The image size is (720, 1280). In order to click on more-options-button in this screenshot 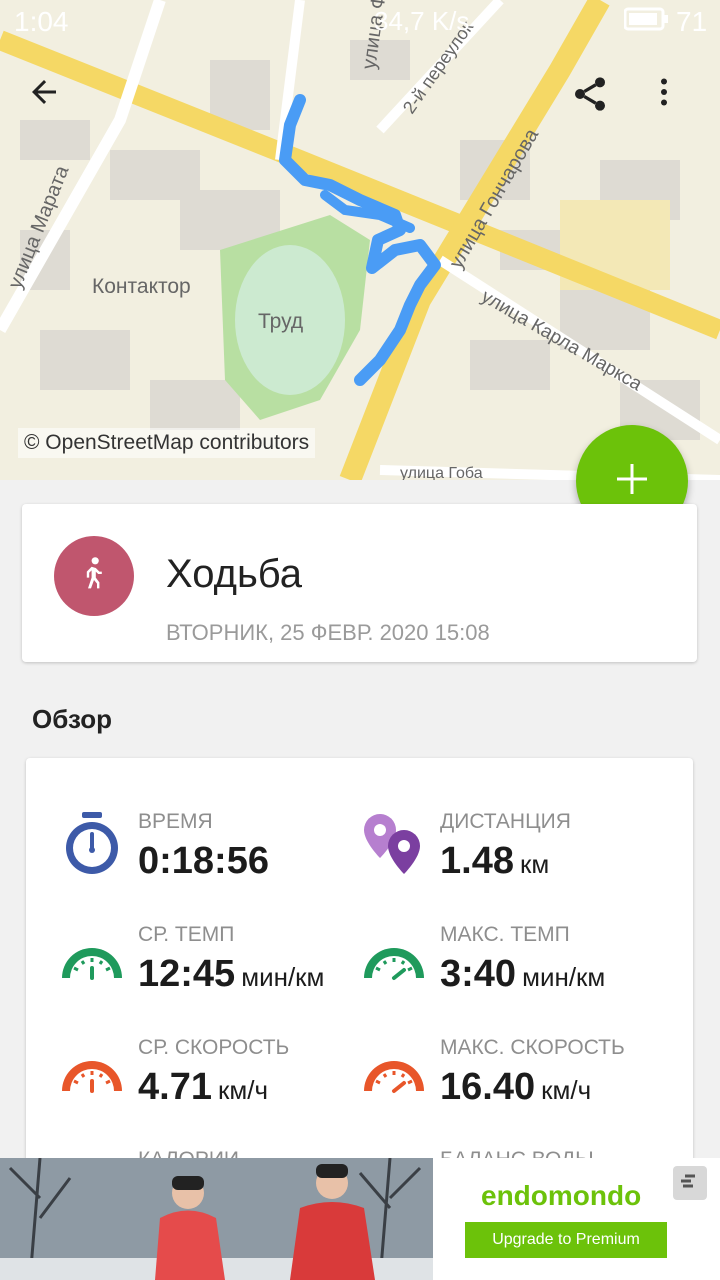, I will do `click(676, 104)`.